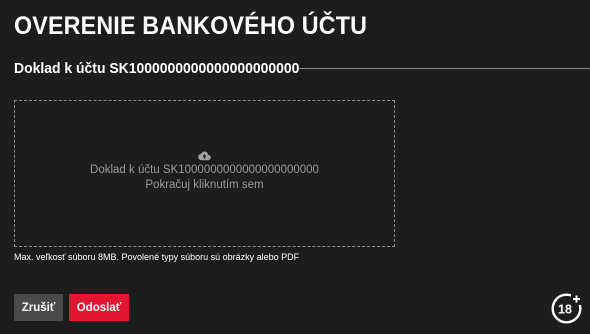 This screenshot has width=590, height=334. Describe the element at coordinates (38, 307) in the screenshot. I see `cancel-button: Zrušiť` at that location.